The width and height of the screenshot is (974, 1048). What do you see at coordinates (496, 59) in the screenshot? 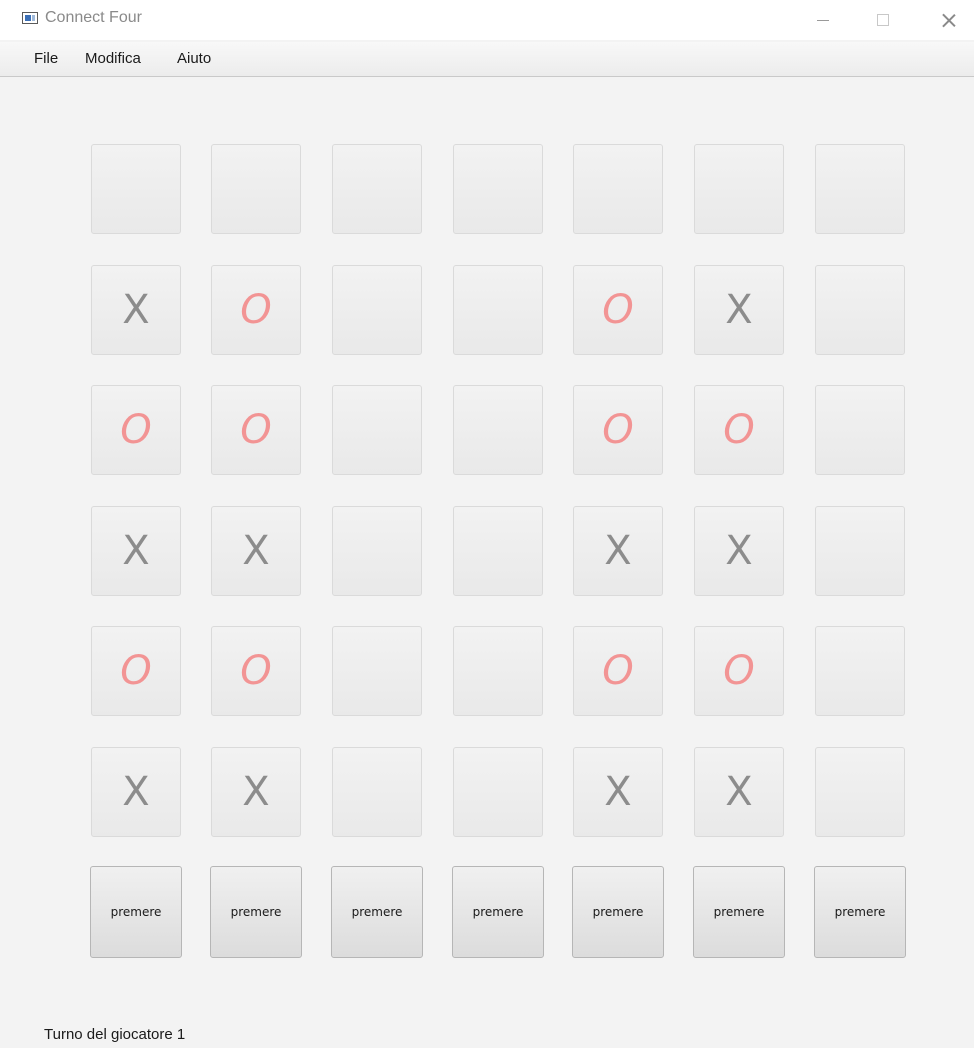
I see `menu-bar: File Modifica Aiuto` at bounding box center [496, 59].